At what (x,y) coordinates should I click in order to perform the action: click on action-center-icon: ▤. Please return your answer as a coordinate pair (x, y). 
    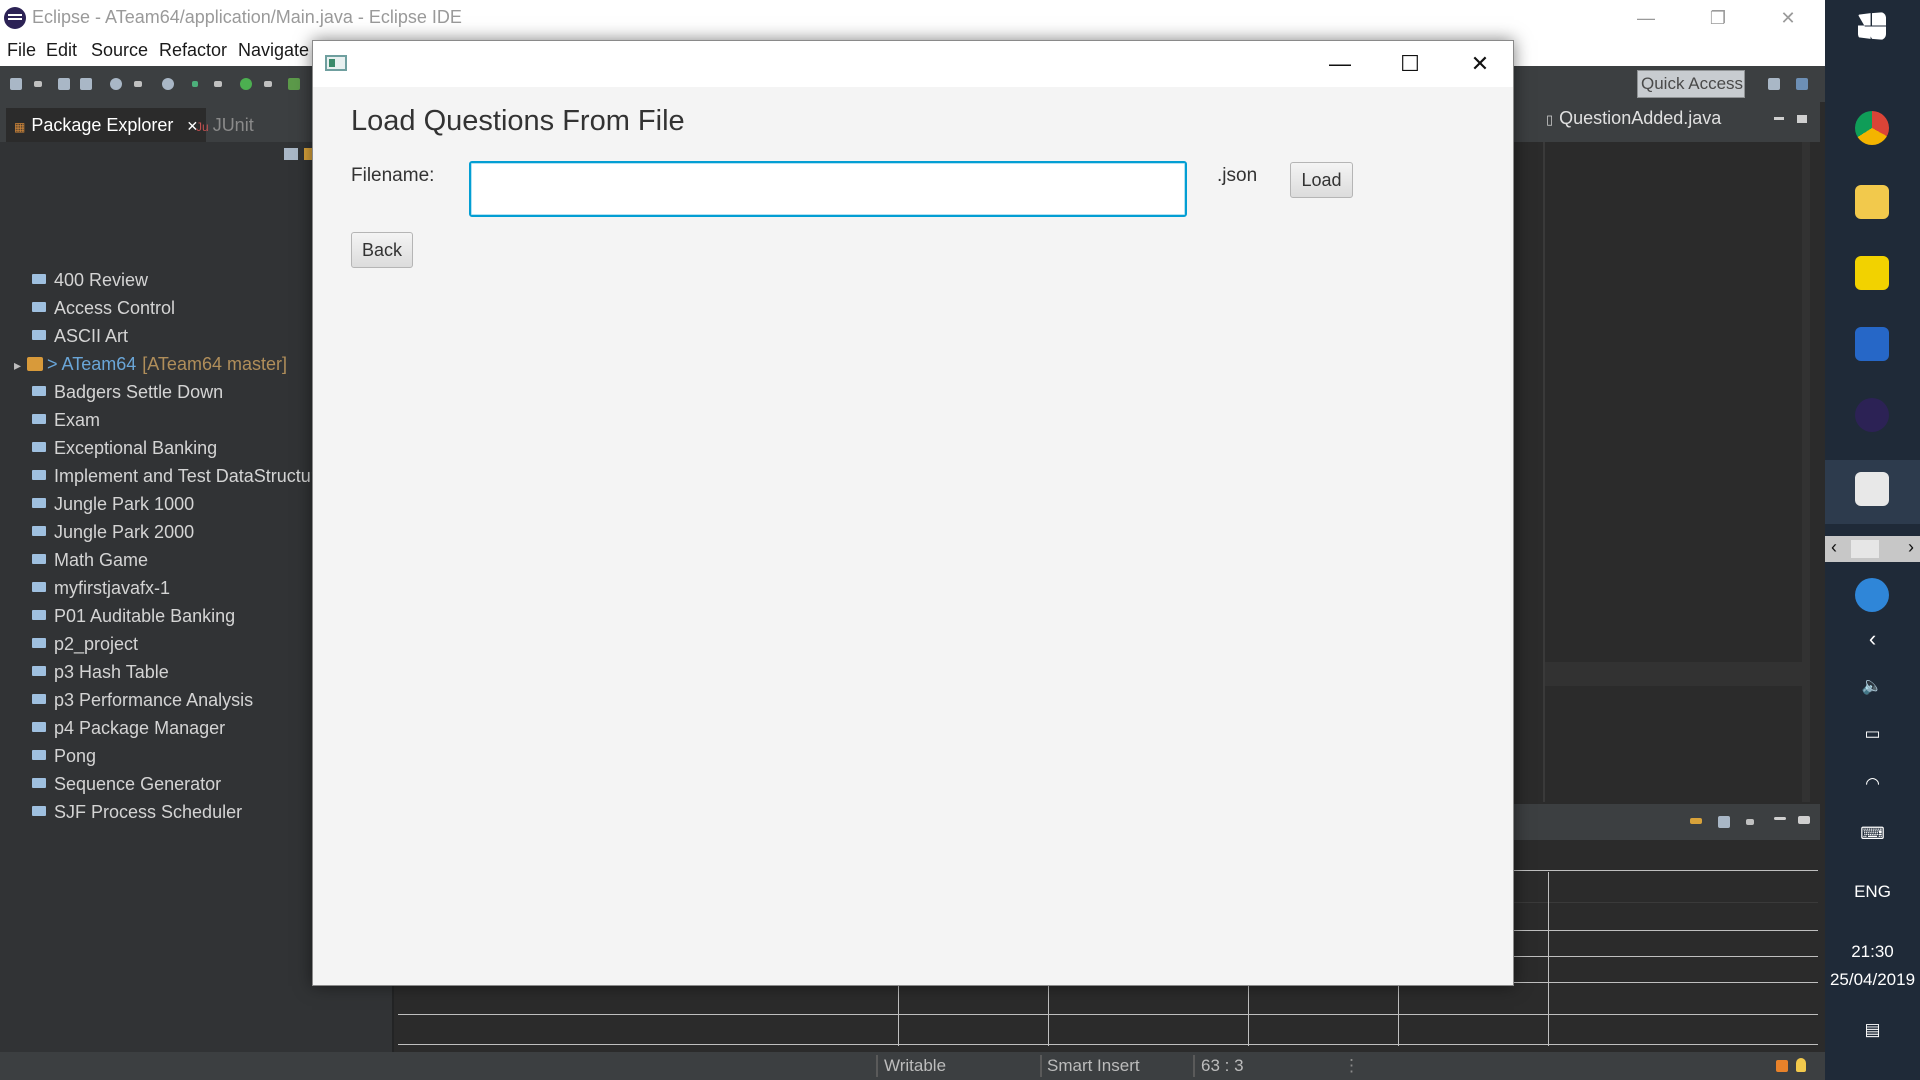
    Looking at the image, I should click on (1872, 1030).